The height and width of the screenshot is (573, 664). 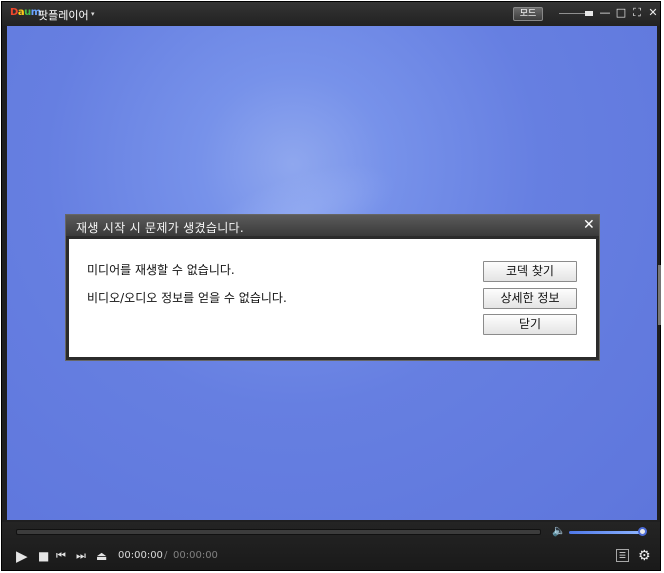 I want to click on fullscreen-icon: ⛶, so click(x=637, y=13).